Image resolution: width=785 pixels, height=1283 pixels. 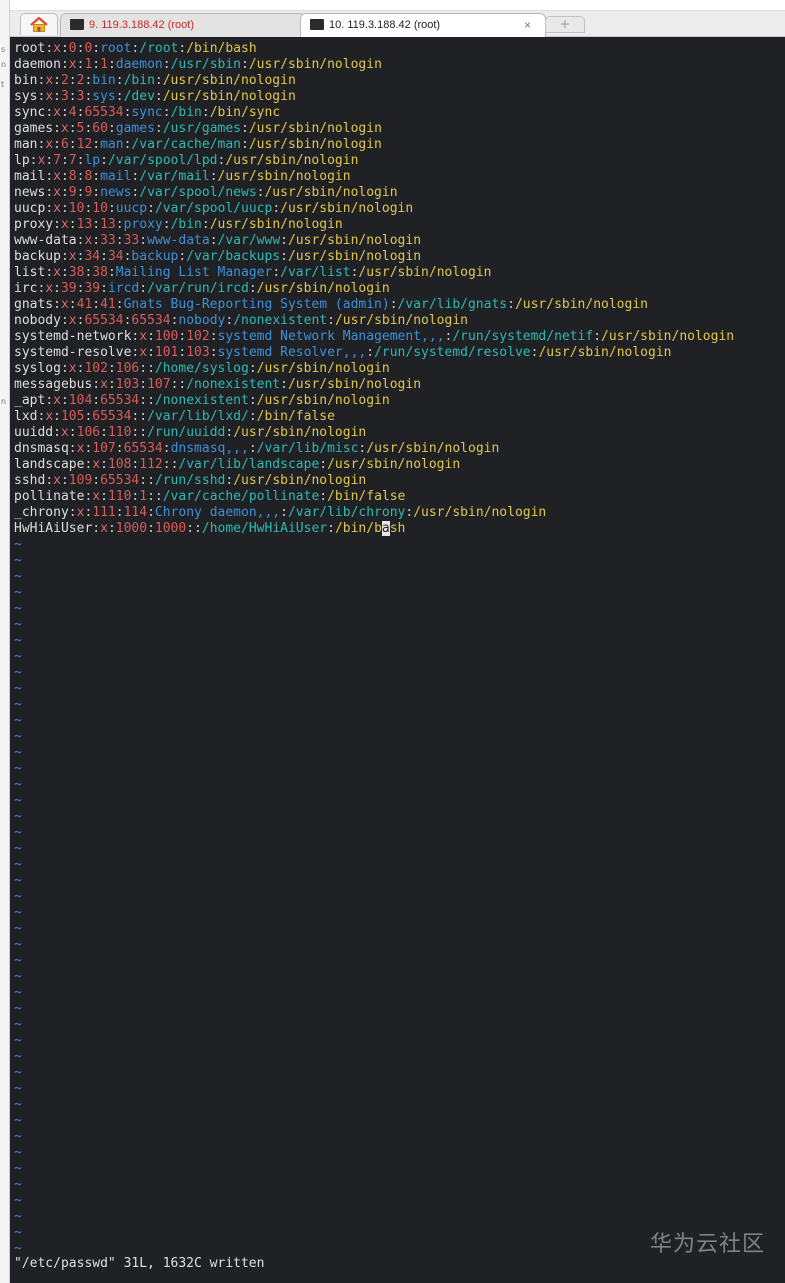 I want to click on status-line: "/etc/passwd" 31L, 1632C written, so click(x=139, y=1263).